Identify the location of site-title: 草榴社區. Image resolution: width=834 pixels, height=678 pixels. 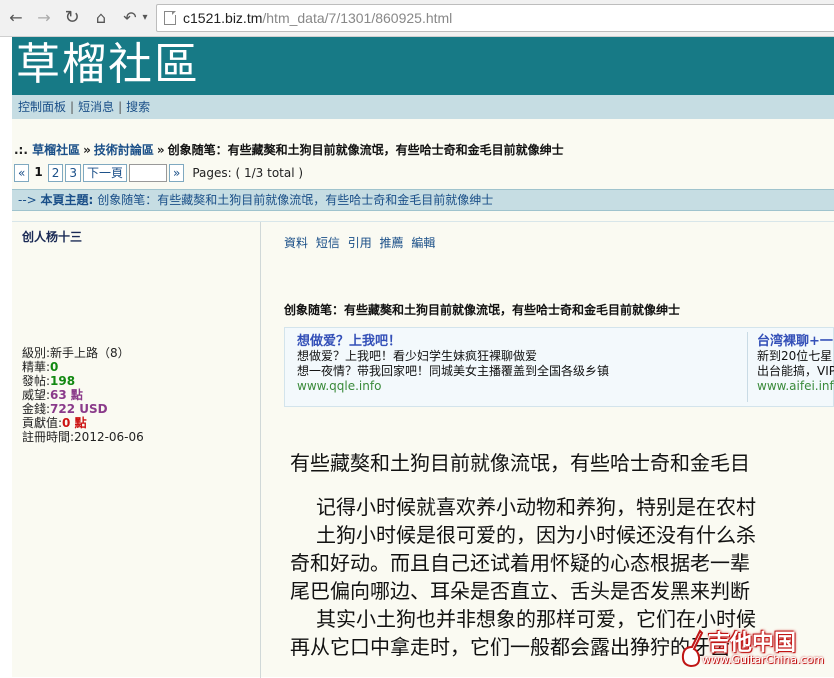
(108, 65).